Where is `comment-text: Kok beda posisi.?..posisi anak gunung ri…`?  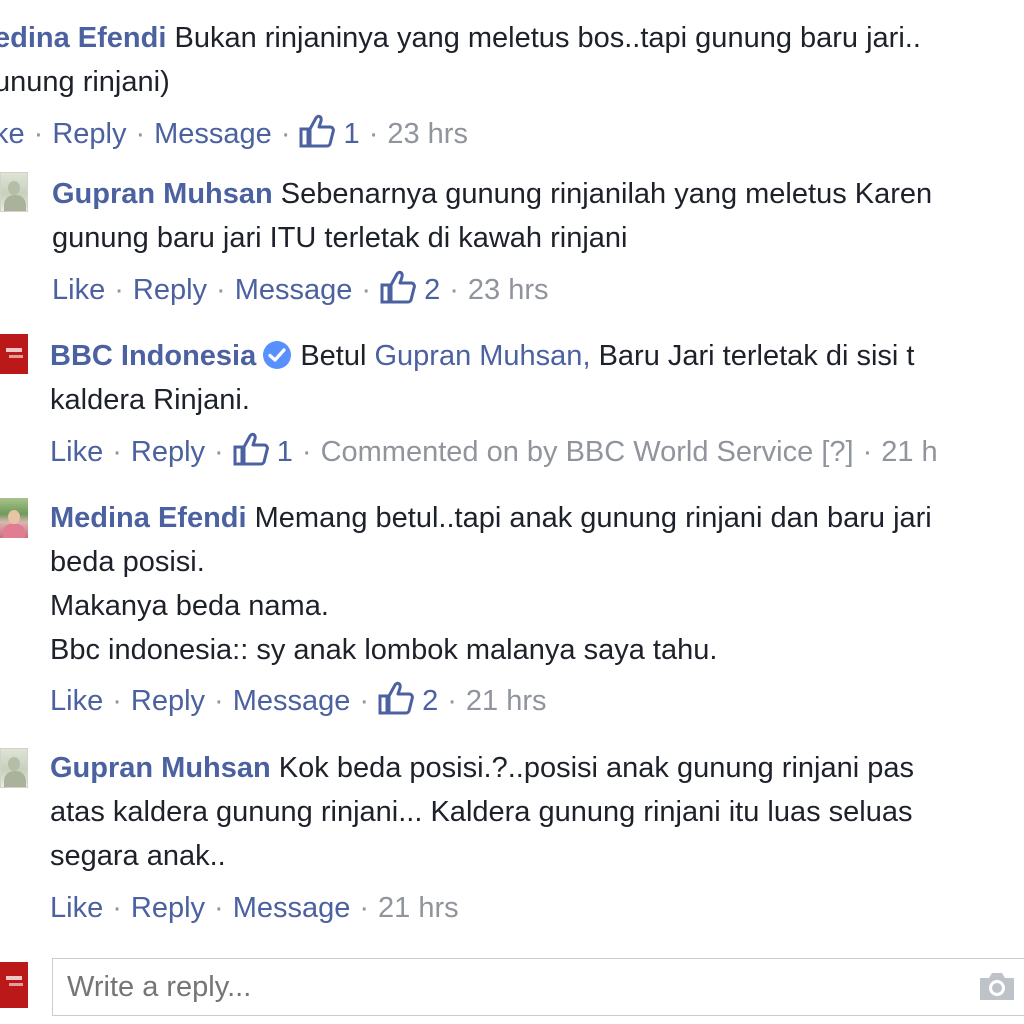 comment-text: Kok beda posisi.?..posisi anak gunung ri… is located at coordinates (596, 768).